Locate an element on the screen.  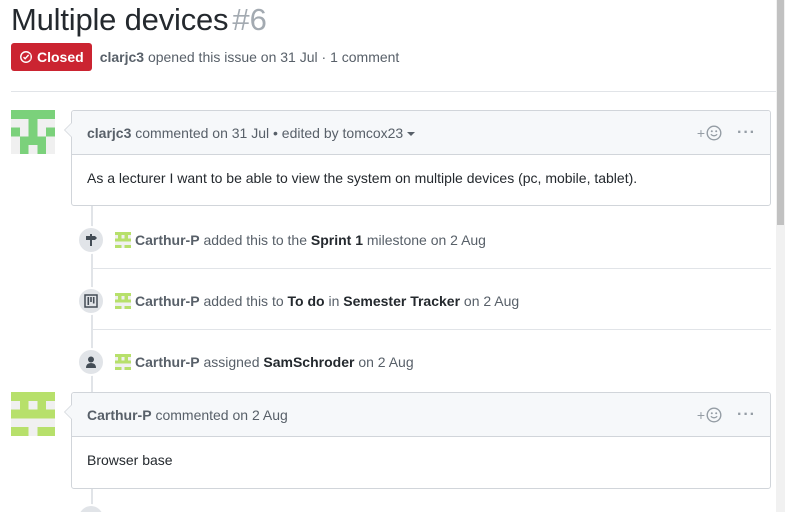
issue-title-row: Multiple devices #6 is located at coordinates (139, 20).